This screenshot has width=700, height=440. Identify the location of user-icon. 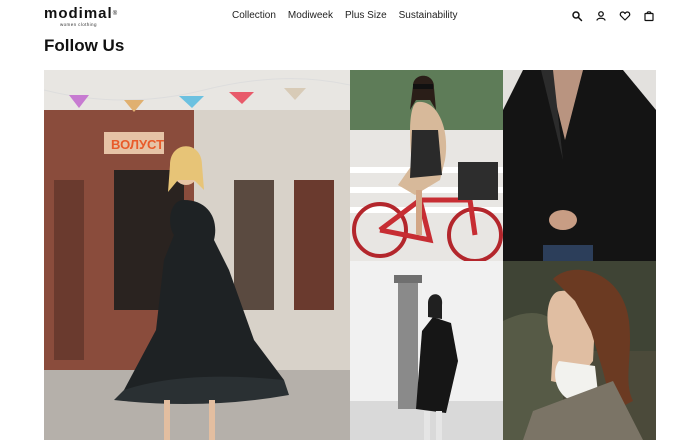
(601, 16).